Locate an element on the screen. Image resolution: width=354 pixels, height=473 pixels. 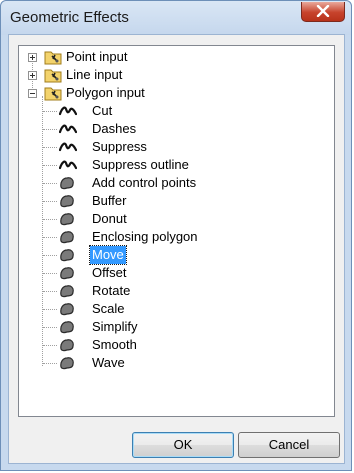
tree-item-label: Scale is located at coordinates (108, 308).